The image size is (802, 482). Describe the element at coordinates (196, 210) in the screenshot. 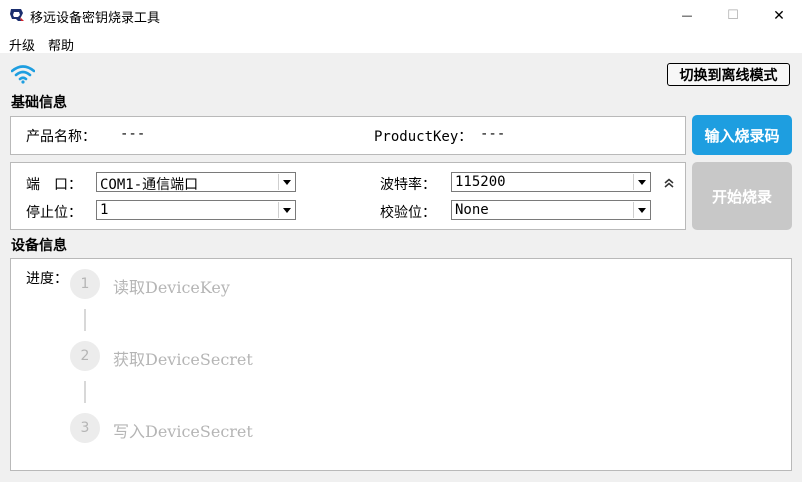

I see `stop-bits-select: 1` at that location.